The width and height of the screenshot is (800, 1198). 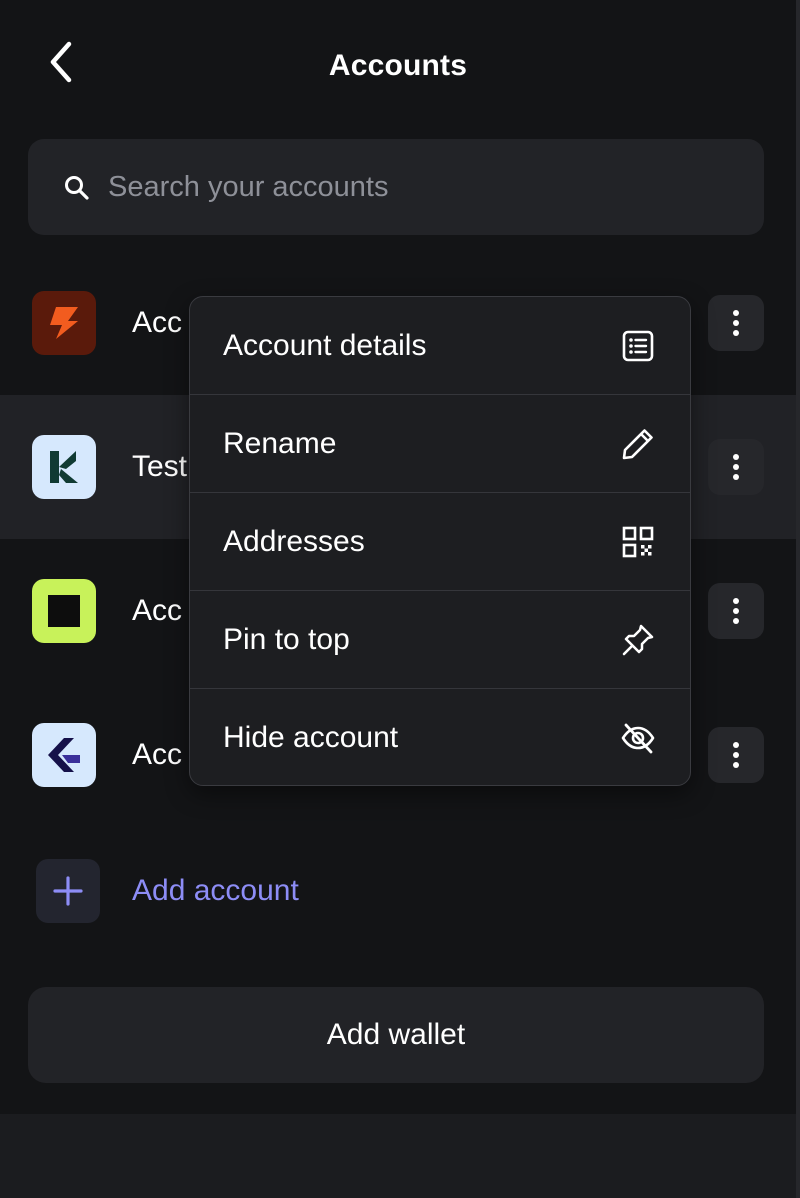 What do you see at coordinates (396, 1035) in the screenshot?
I see `add-wallet-button: Add wallet` at bounding box center [396, 1035].